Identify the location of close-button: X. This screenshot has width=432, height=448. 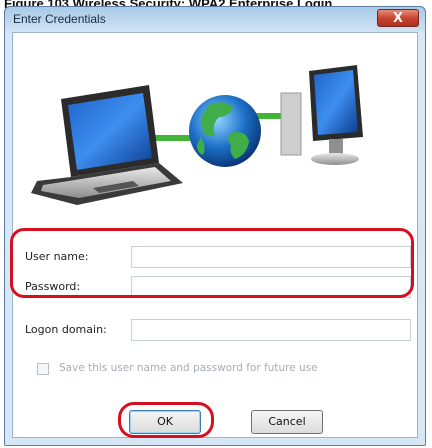
(398, 18).